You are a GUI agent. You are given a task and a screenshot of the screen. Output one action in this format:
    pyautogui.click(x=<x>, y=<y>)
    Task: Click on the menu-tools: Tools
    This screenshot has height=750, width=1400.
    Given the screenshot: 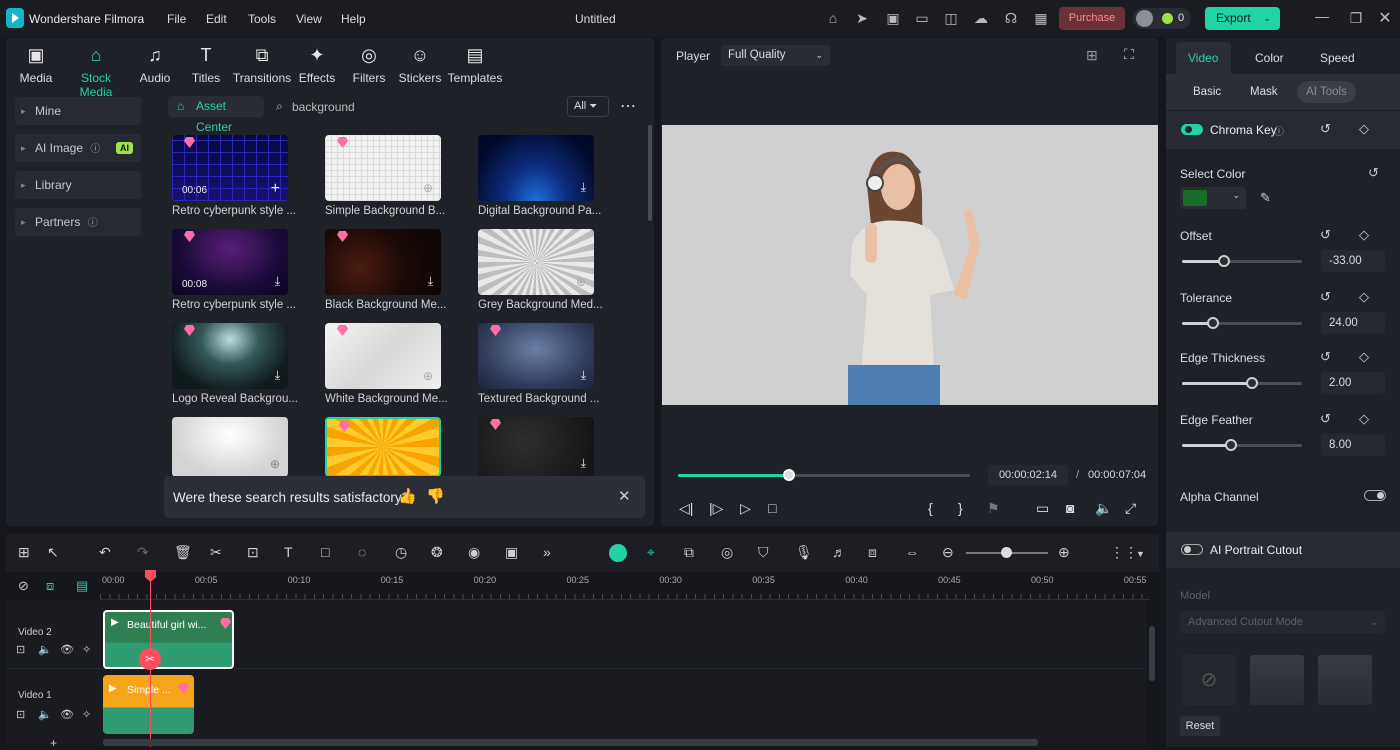 What is the action you would take?
    pyautogui.click(x=262, y=19)
    